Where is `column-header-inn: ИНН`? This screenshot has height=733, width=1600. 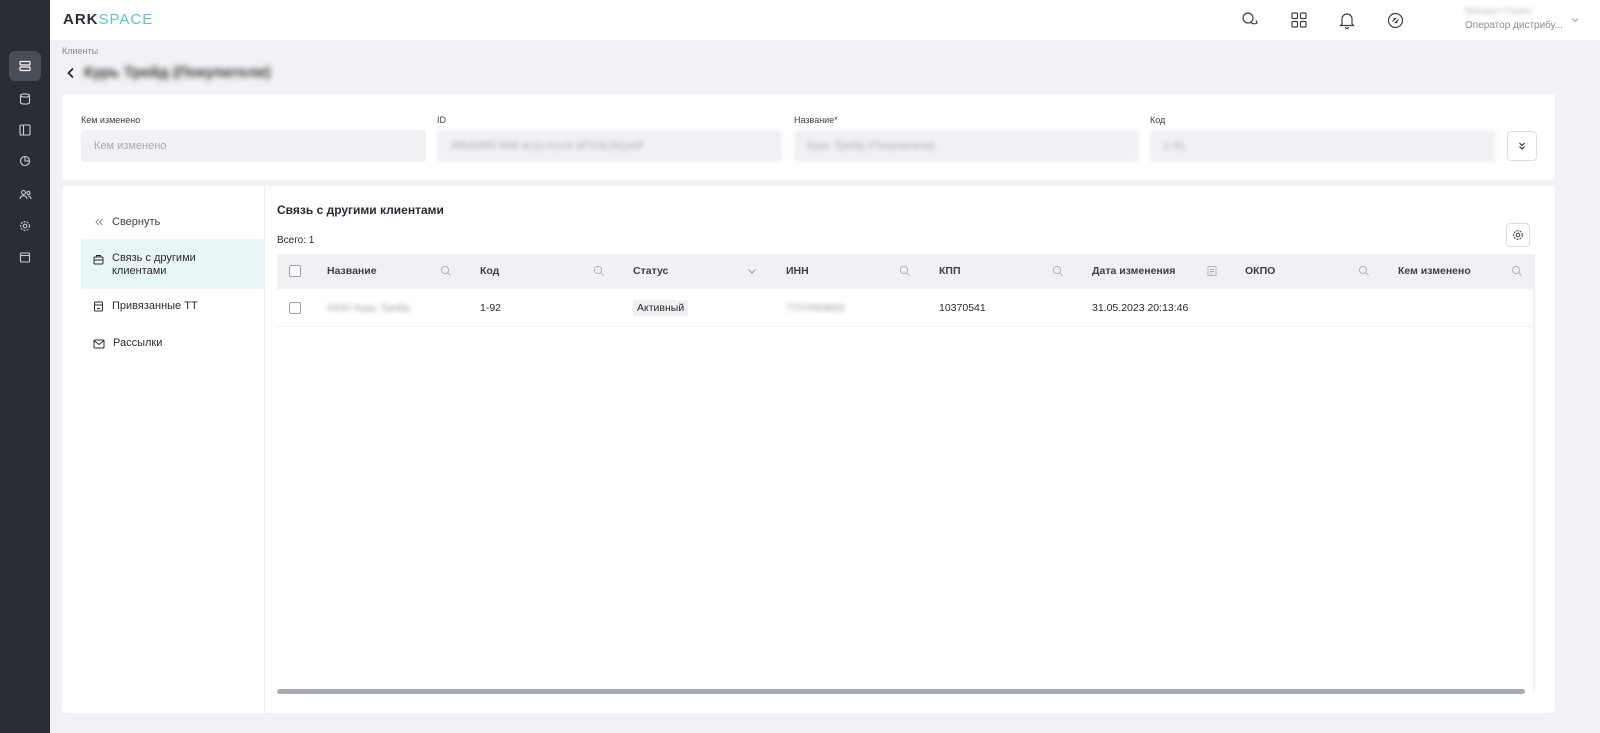
column-header-inn: ИНН is located at coordinates (797, 271).